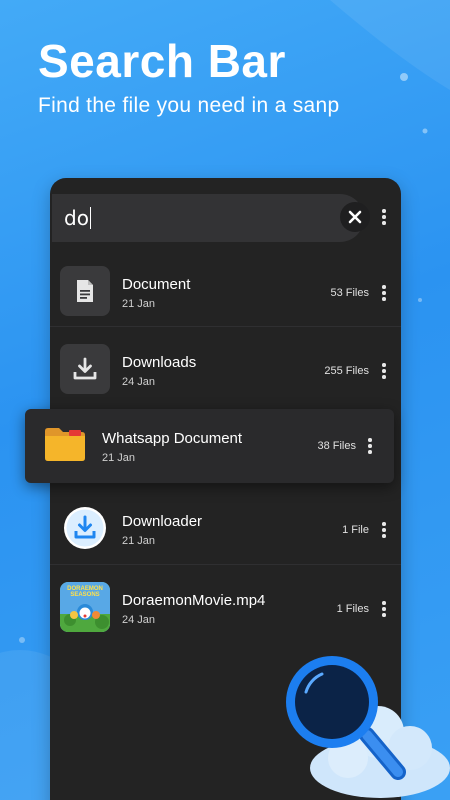 This screenshot has height=800, width=450. What do you see at coordinates (65, 444) in the screenshot?
I see `folder-icon` at bounding box center [65, 444].